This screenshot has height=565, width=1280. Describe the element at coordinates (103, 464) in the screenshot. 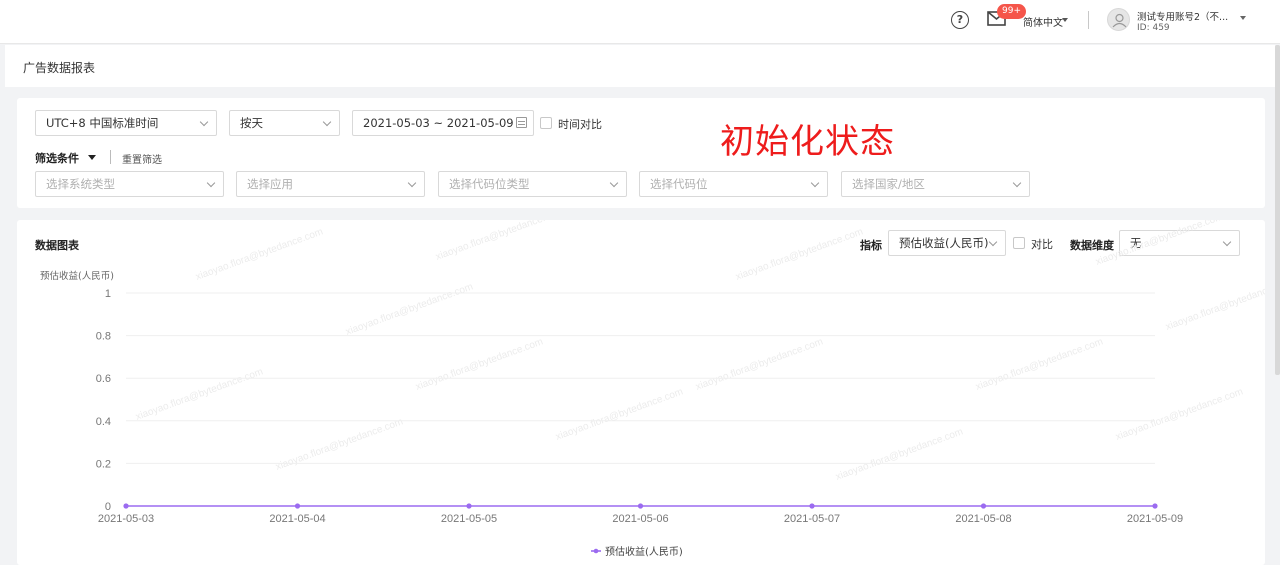

I see `y-tick-label: 0.2` at that location.